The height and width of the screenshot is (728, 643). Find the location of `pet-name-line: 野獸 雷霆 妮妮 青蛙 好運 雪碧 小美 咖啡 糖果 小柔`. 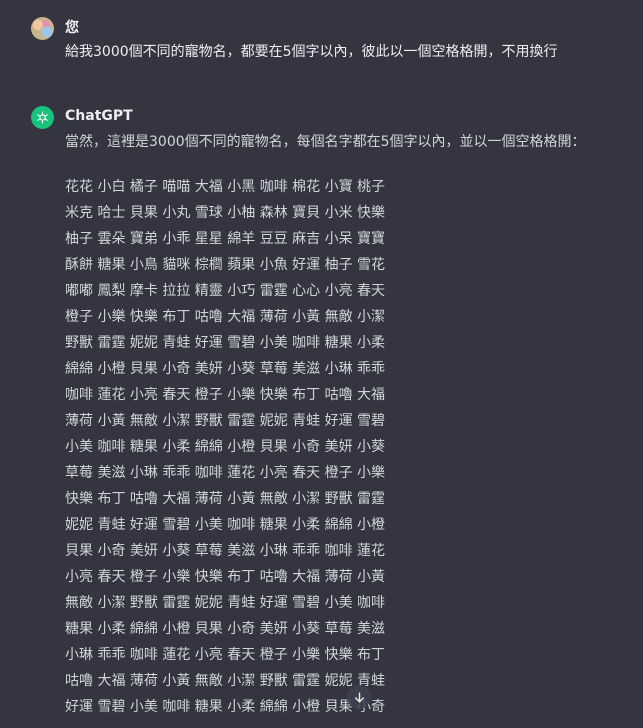

pet-name-line: 野獸 雷霆 妮妮 青蛙 好運 雪碧 小美 咖啡 糖果 小柔 is located at coordinates (225, 343).